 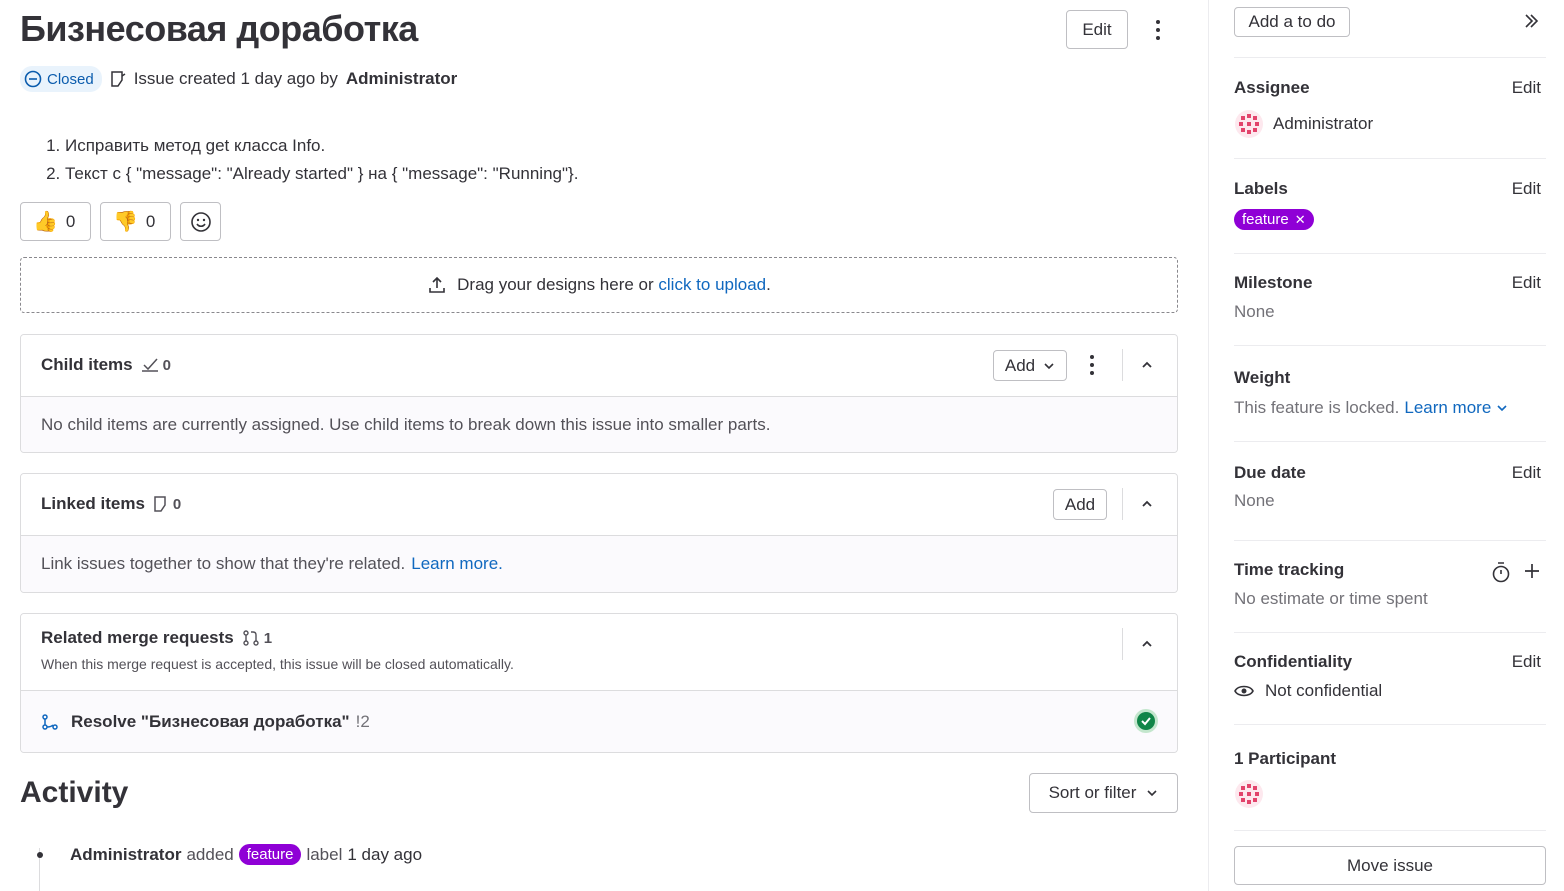 What do you see at coordinates (1501, 572) in the screenshot?
I see `stopwatch-icon` at bounding box center [1501, 572].